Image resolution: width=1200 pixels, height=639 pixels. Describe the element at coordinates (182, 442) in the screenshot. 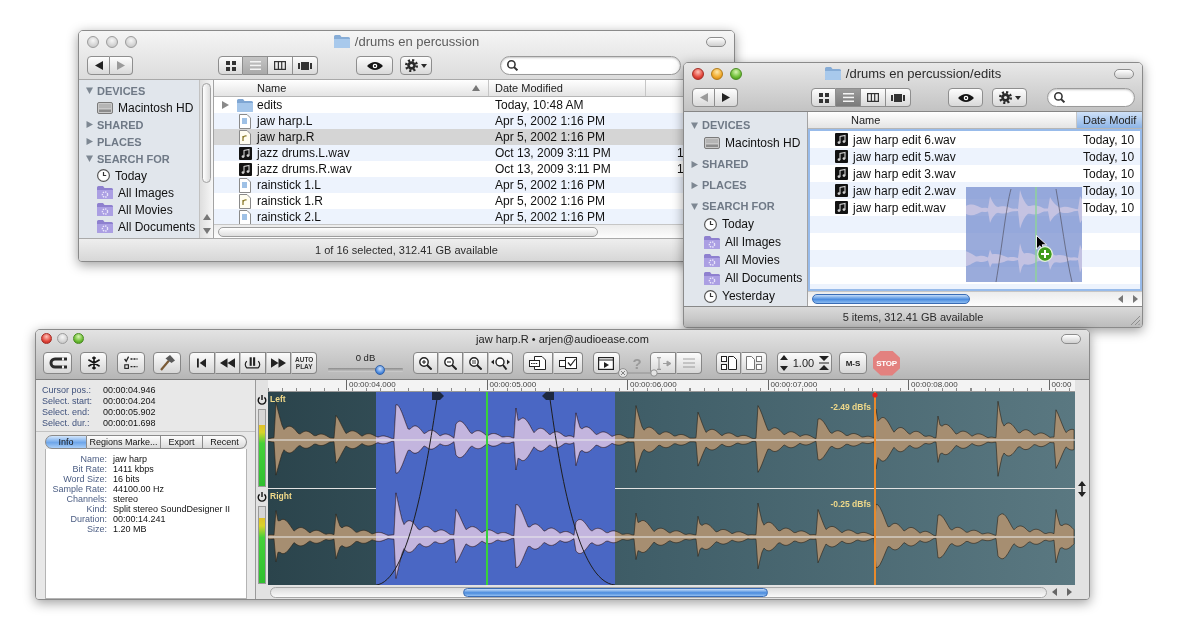

I see `tab: Export` at that location.